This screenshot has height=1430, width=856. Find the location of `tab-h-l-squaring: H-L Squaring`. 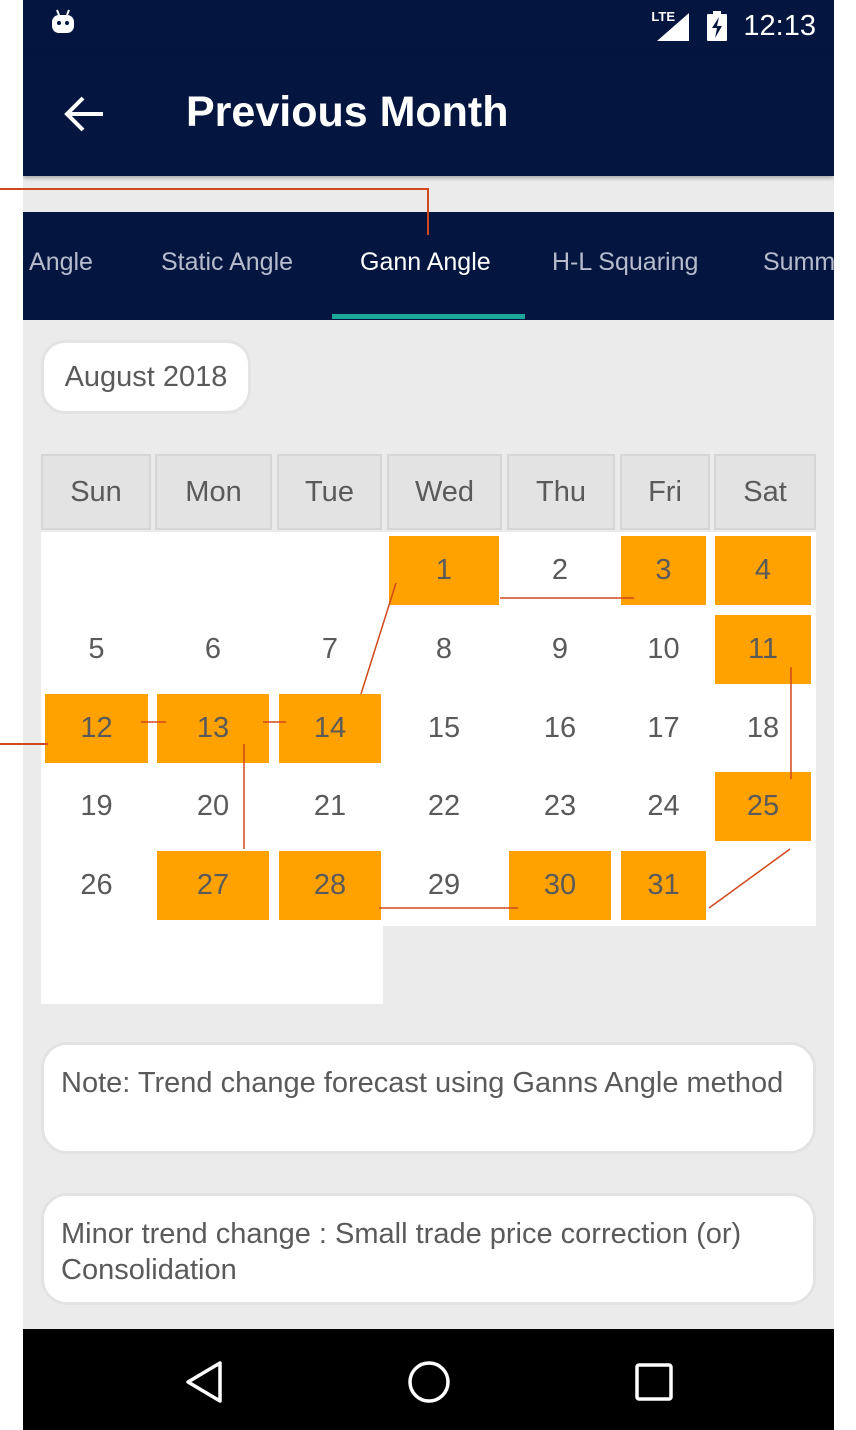

tab-h-l-squaring: H-L Squaring is located at coordinates (625, 262).